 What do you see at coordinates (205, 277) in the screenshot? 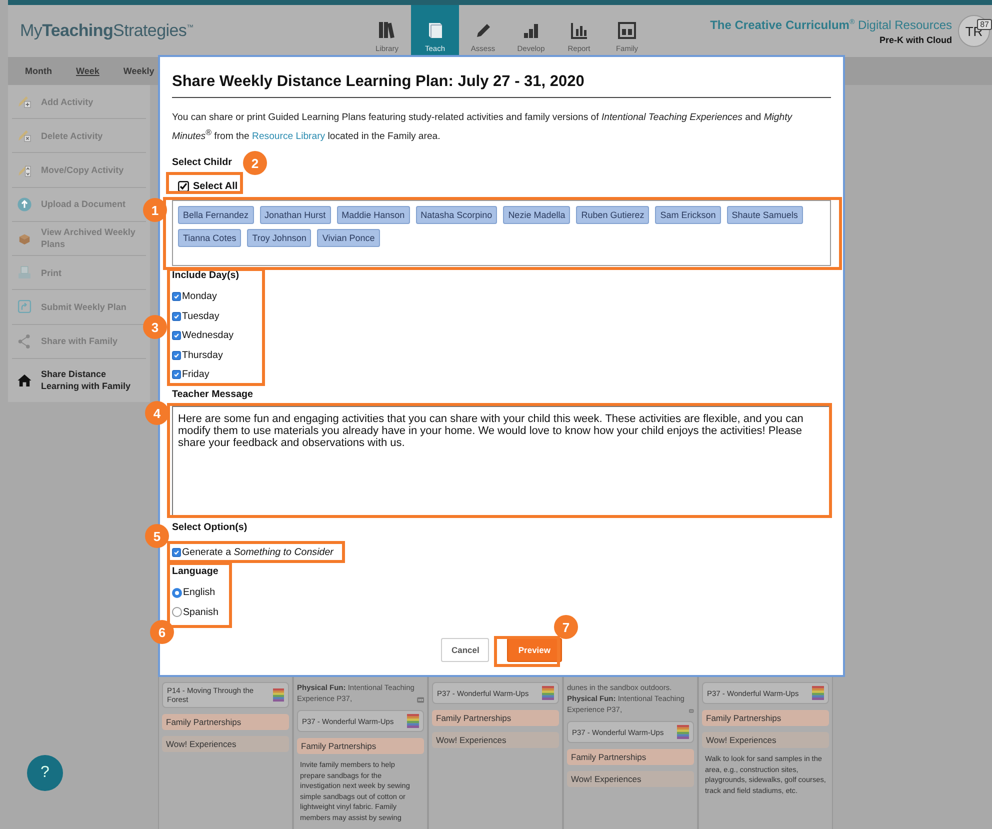
I see `section-label: Include Day(s)` at bounding box center [205, 277].